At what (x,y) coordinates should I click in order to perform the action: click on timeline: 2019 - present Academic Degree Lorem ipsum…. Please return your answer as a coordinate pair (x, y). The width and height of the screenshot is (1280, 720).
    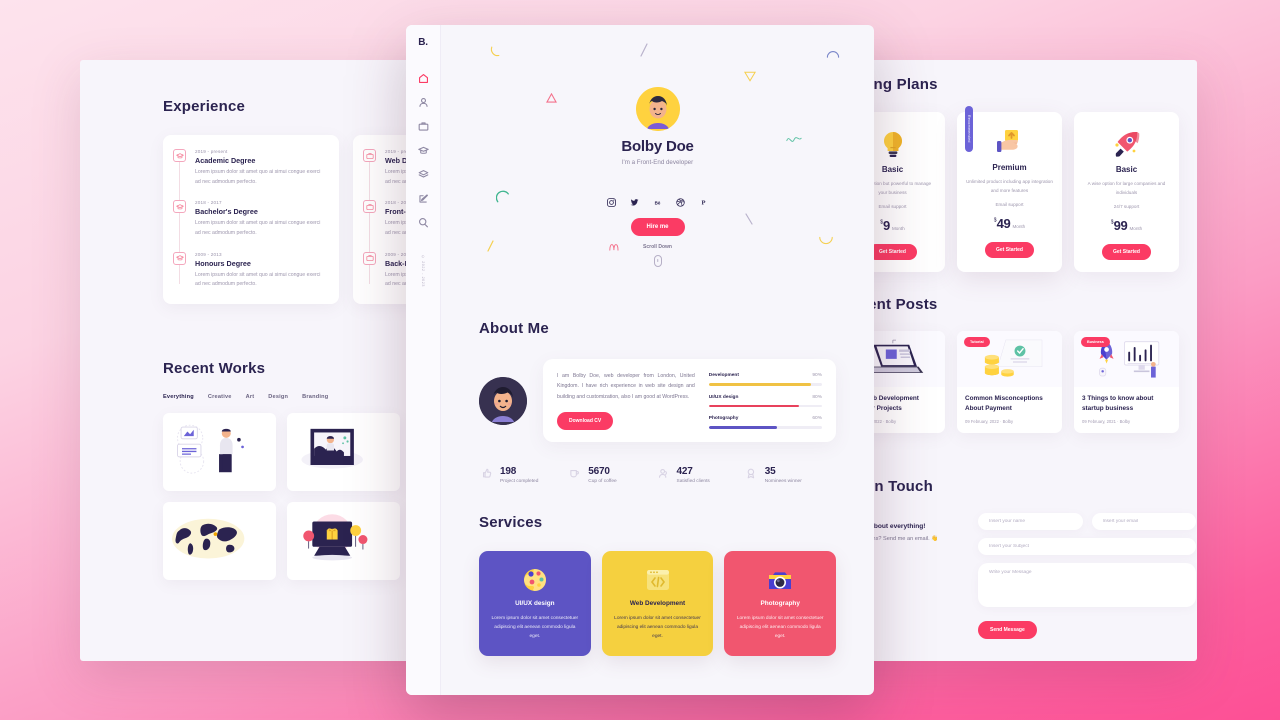
    Looking at the image, I should click on (250, 219).